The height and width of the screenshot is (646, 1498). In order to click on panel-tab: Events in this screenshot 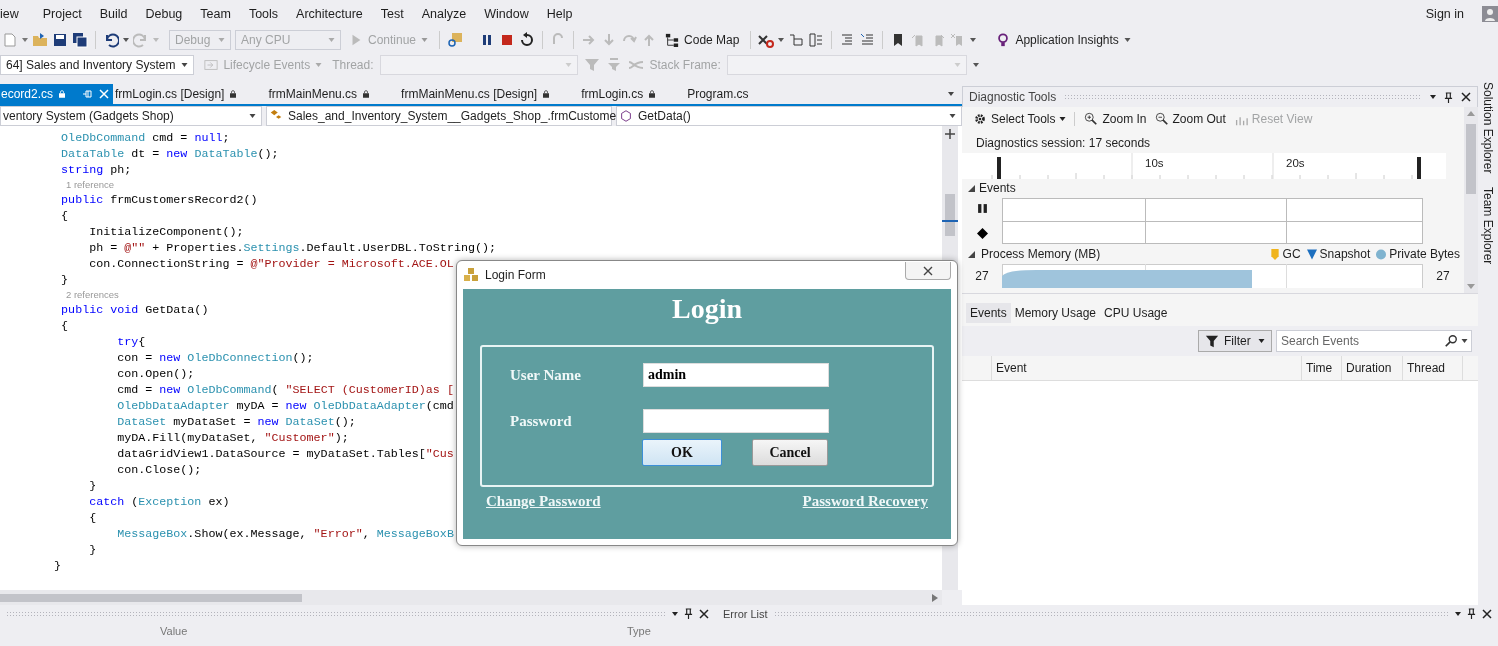, I will do `click(988, 313)`.